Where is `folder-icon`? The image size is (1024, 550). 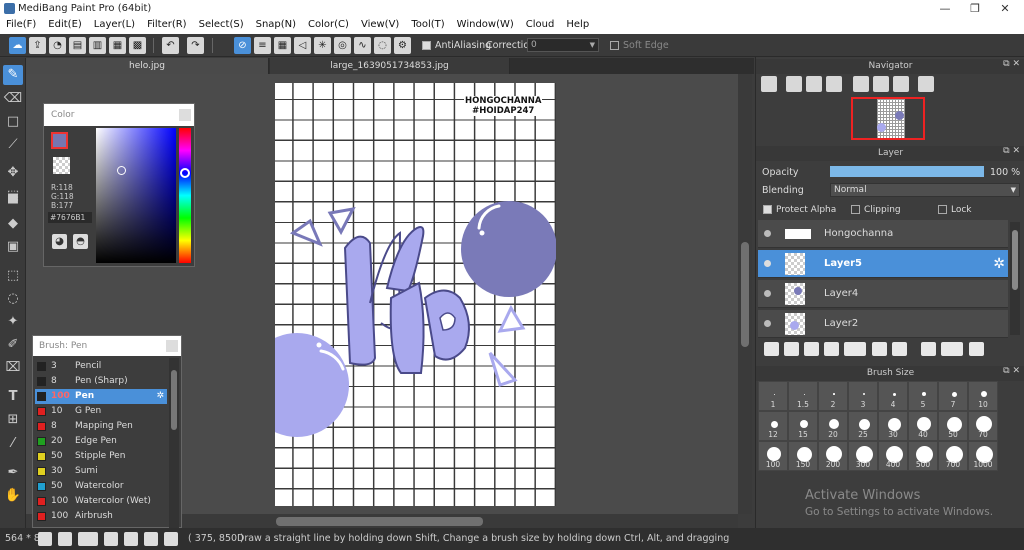 folder-icon is located at coordinates (879, 349).